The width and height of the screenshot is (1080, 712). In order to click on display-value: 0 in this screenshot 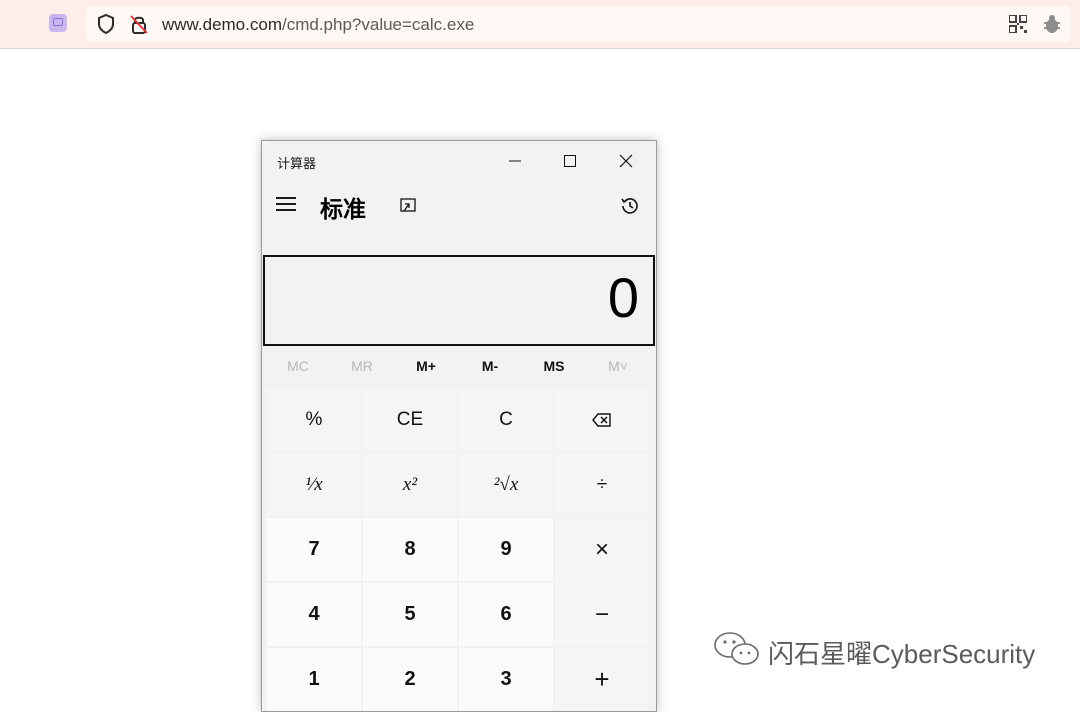, I will do `click(623, 297)`.